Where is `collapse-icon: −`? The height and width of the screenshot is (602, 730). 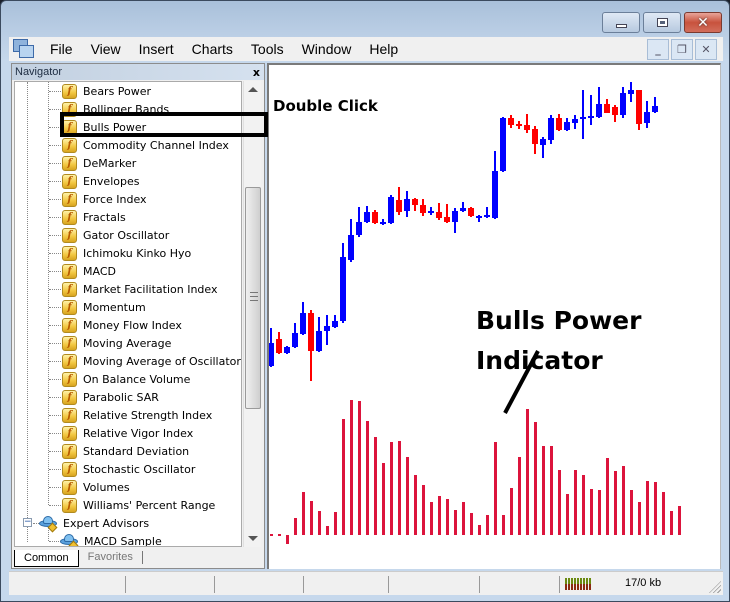
collapse-icon: − is located at coordinates (27, 522).